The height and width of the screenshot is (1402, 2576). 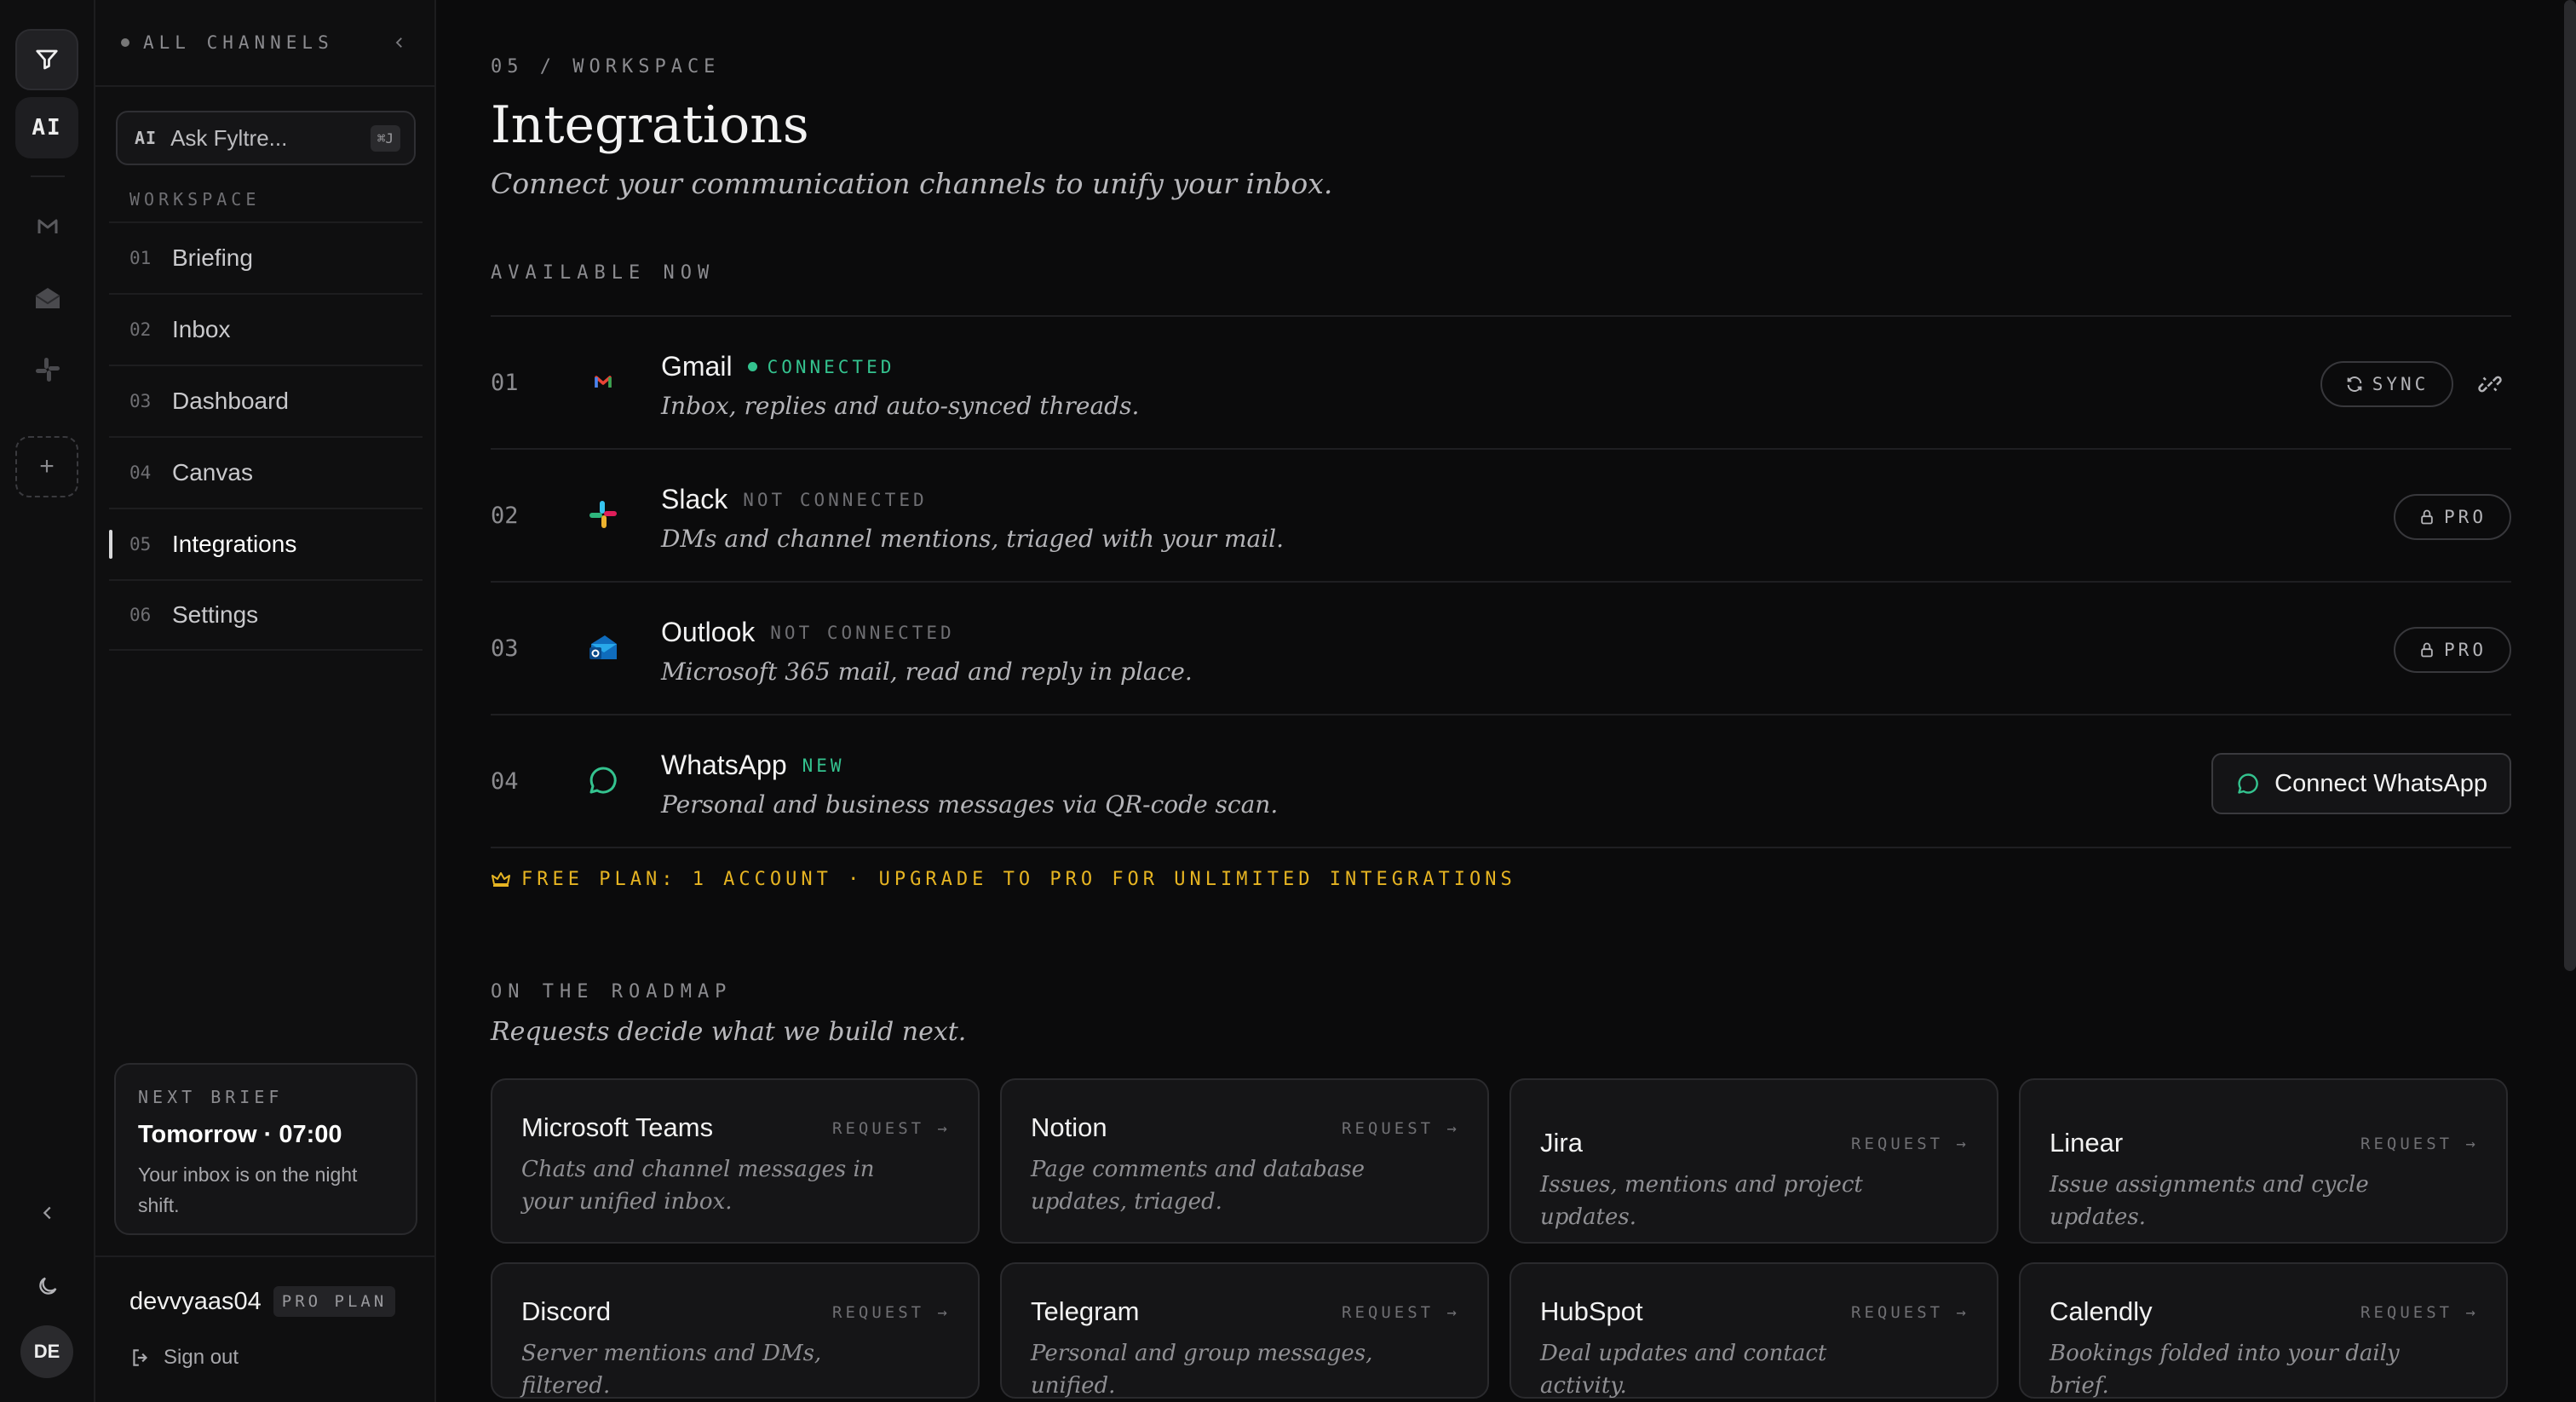 What do you see at coordinates (606, 67) in the screenshot?
I see `breadcrumb: 05 / WORKSPACE` at bounding box center [606, 67].